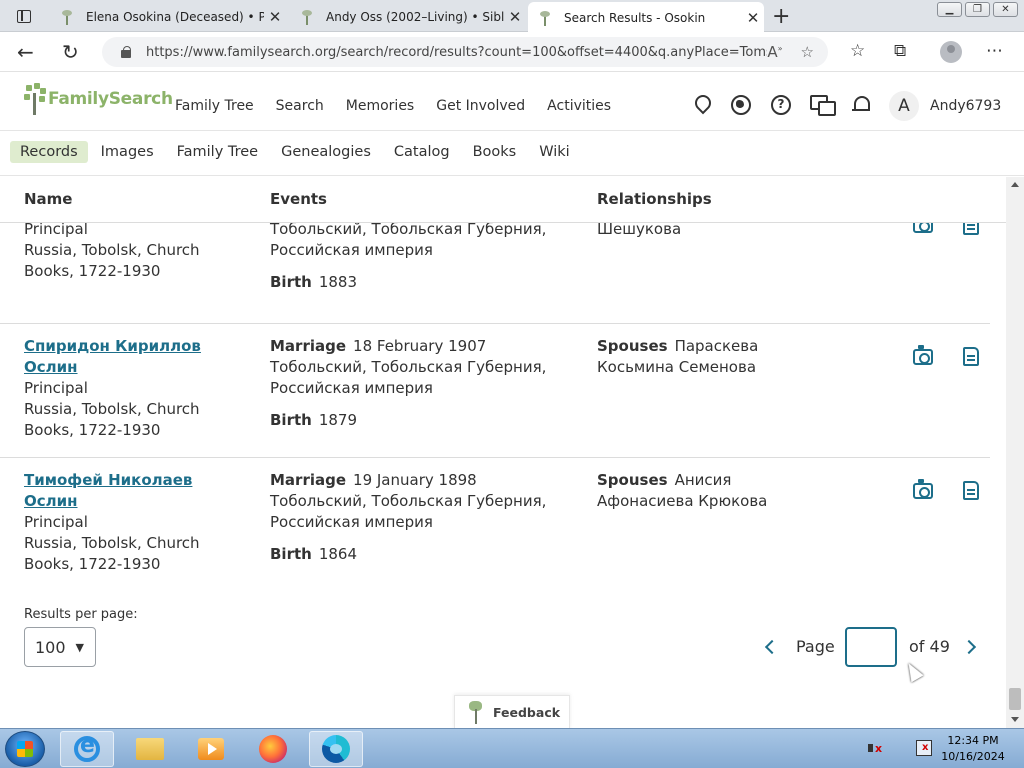  What do you see at coordinates (771, 647) in the screenshot?
I see `previous-page-icon` at bounding box center [771, 647].